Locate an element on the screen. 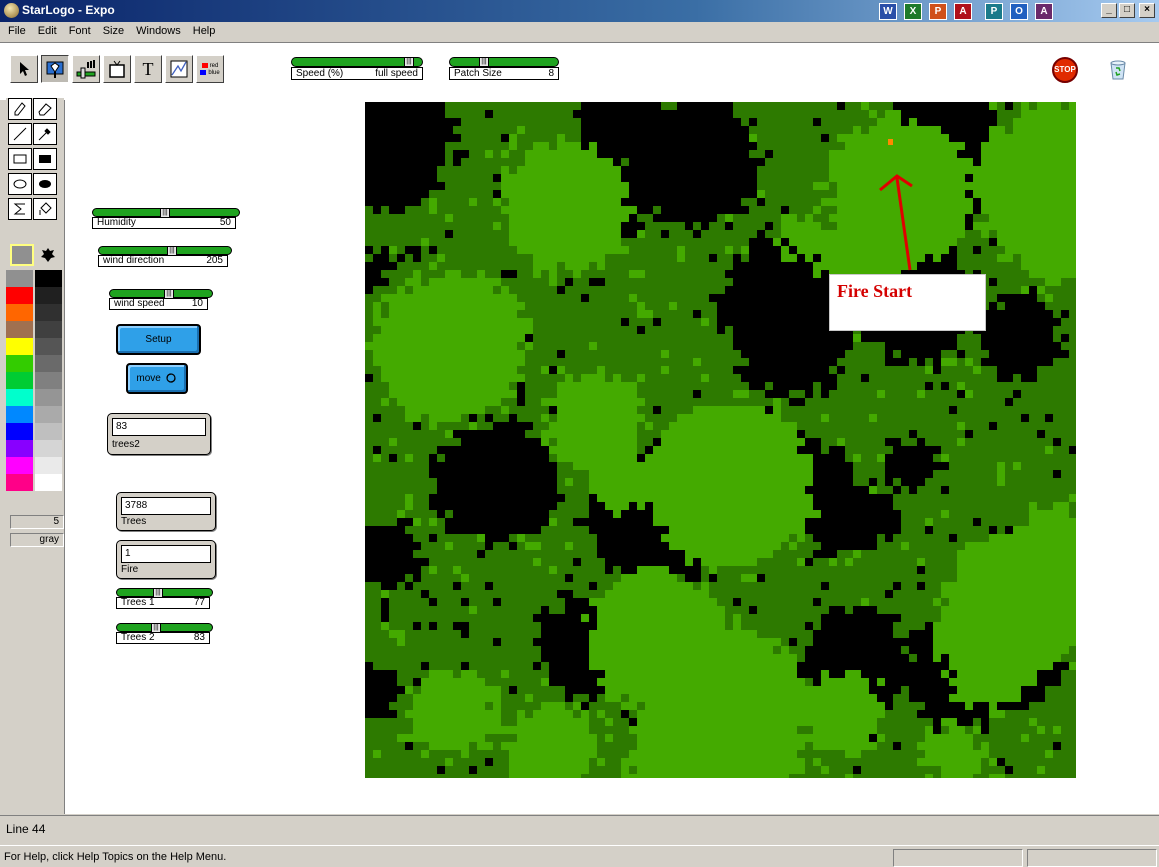 Image resolution: width=1159 pixels, height=867 pixels. trees2-slider: ||| Trees 2 83 is located at coordinates (164, 633).